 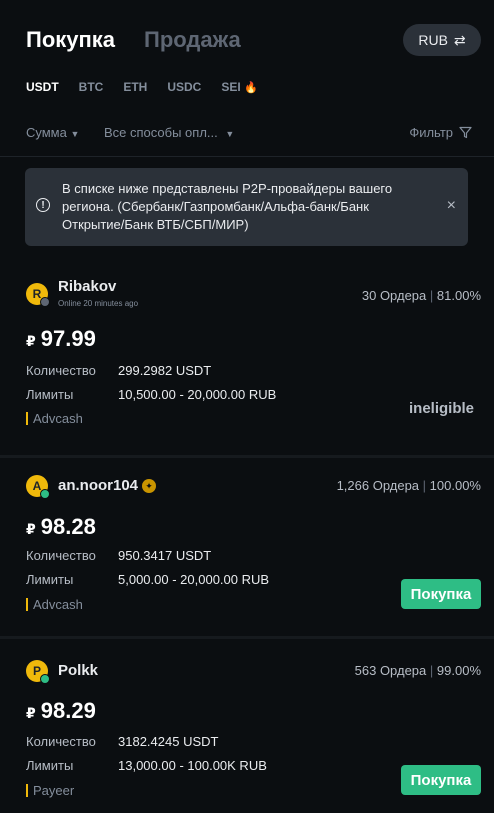 I want to click on avatar: A, so click(x=38, y=487).